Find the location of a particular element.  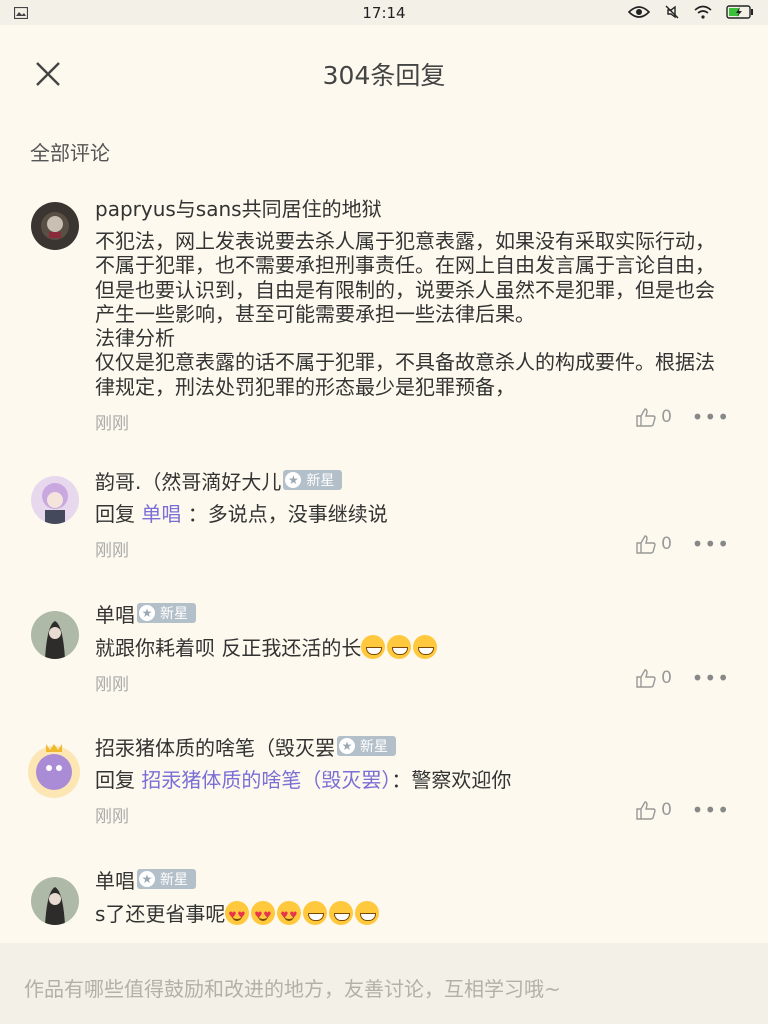

comment-username: papryus与sans共同居住的地狱 is located at coordinates (238, 207).